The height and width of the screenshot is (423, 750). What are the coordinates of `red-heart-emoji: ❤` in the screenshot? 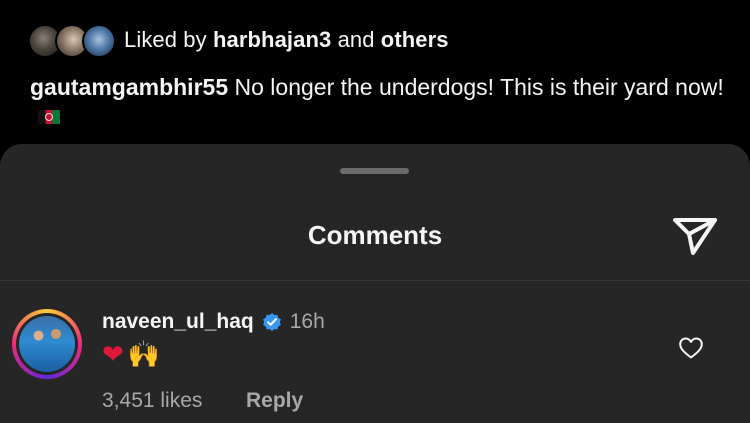 It's located at (113, 355).